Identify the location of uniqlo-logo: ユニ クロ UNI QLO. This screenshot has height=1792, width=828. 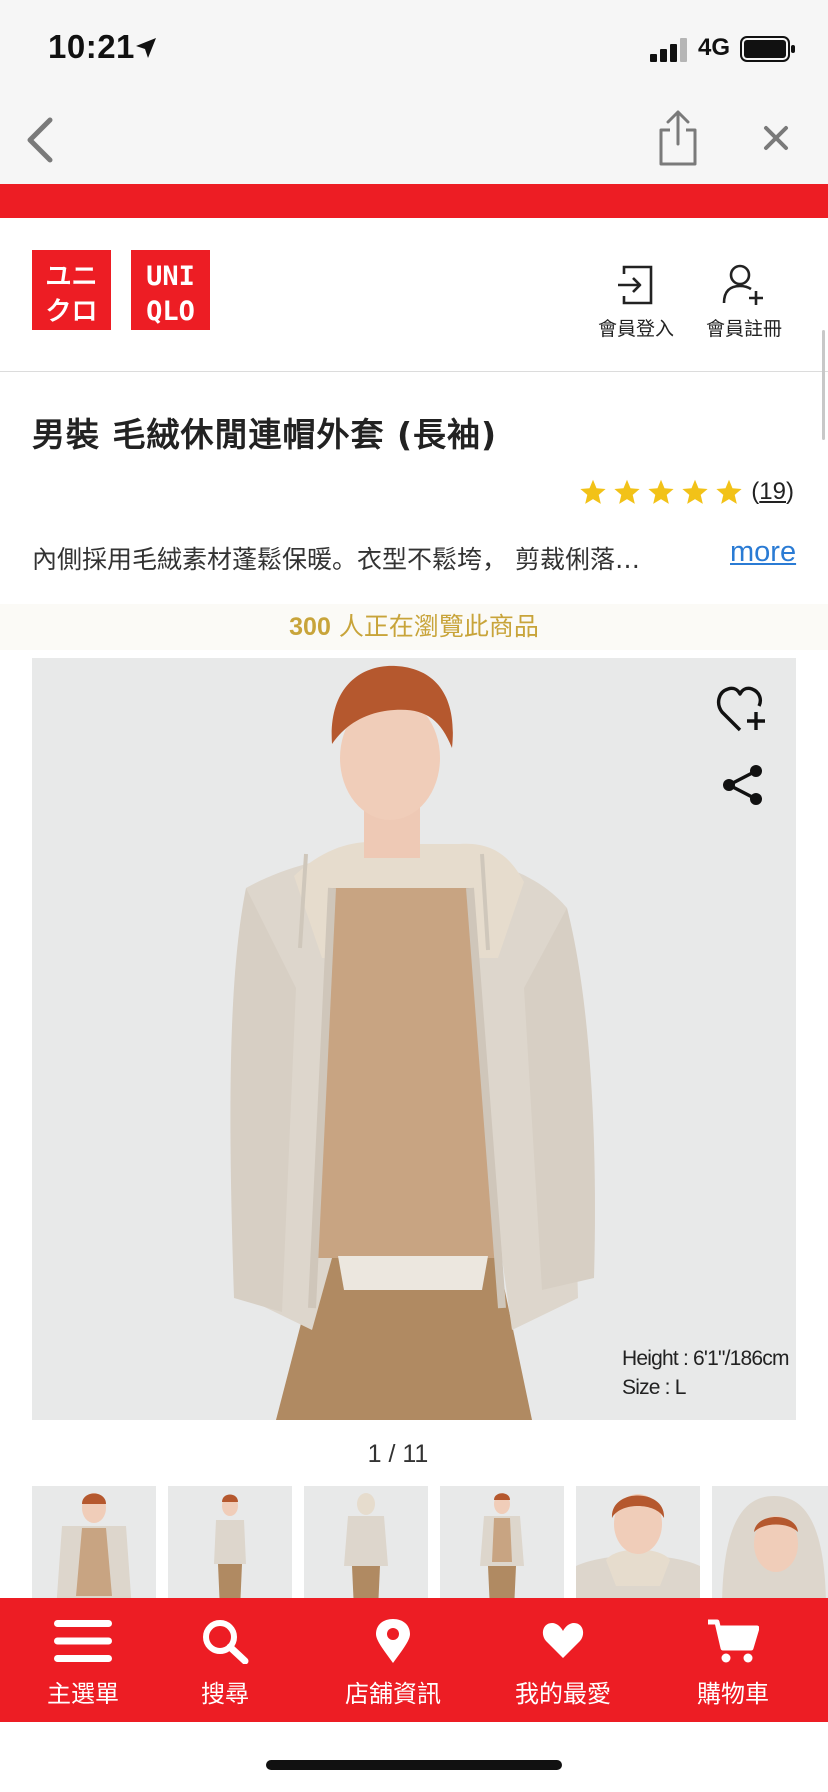
(121, 290).